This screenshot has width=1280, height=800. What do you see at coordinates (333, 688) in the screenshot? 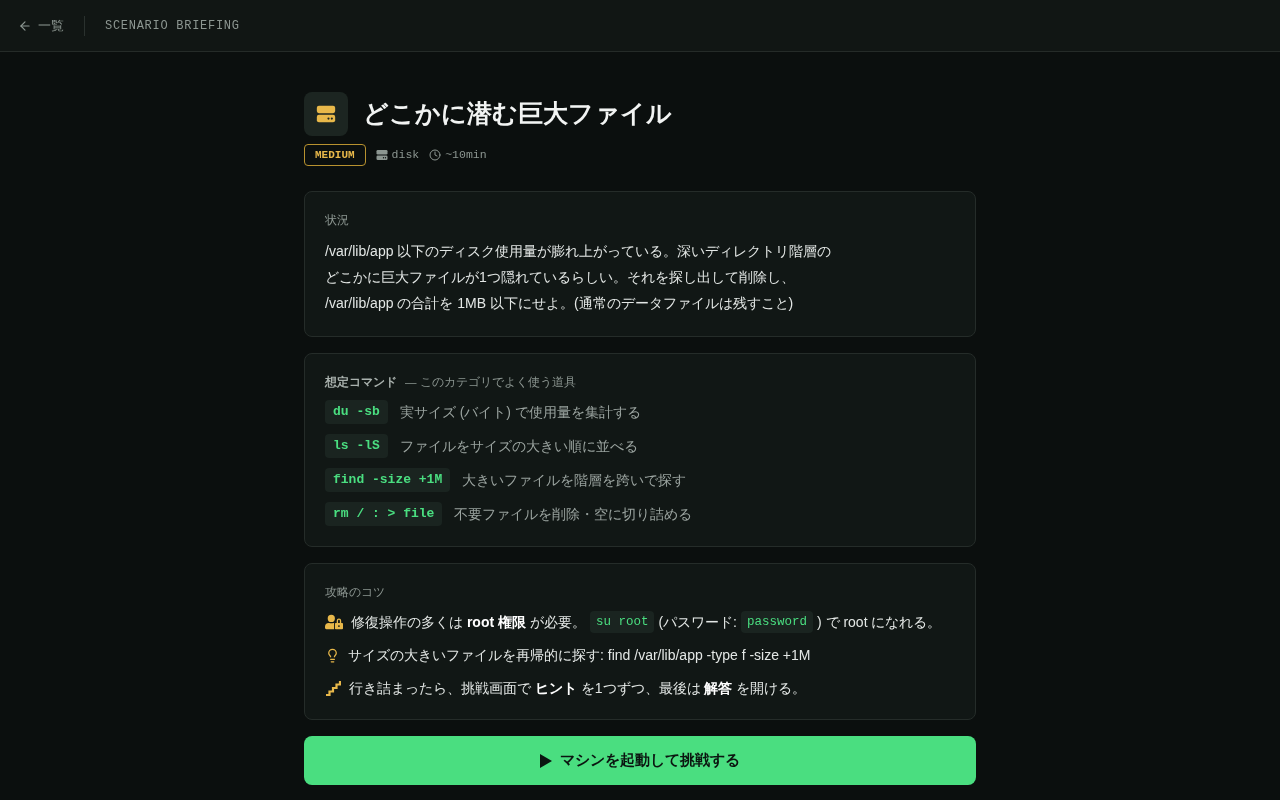
I see `stairs-icon` at bounding box center [333, 688].